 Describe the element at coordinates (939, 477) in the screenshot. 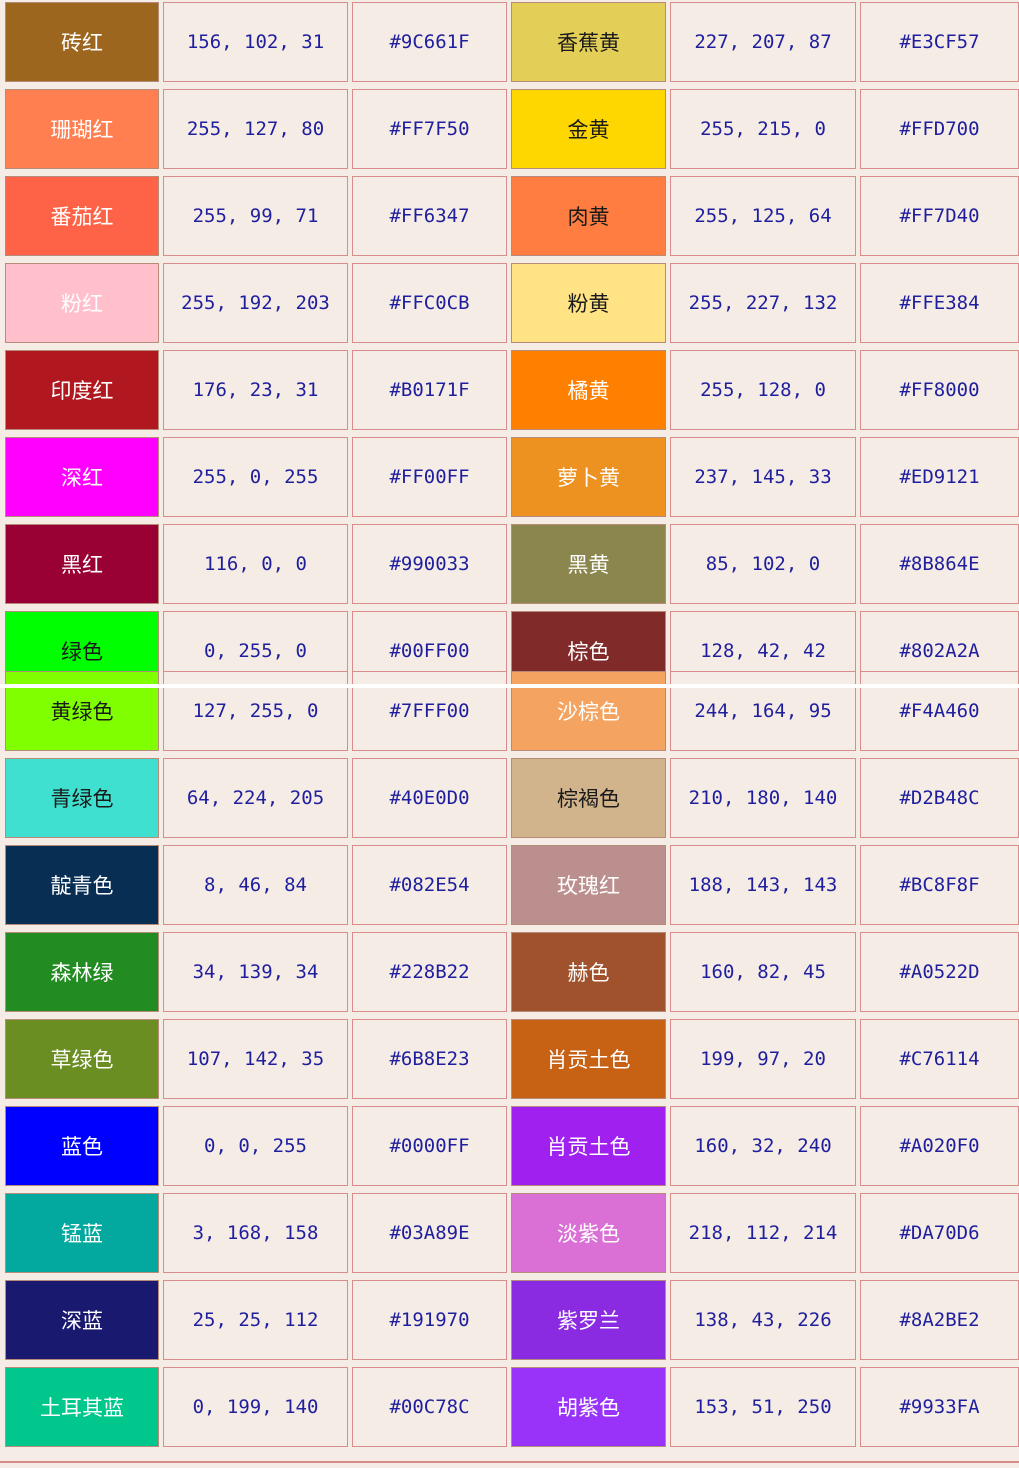

I see `hex-value: #ED9121` at that location.